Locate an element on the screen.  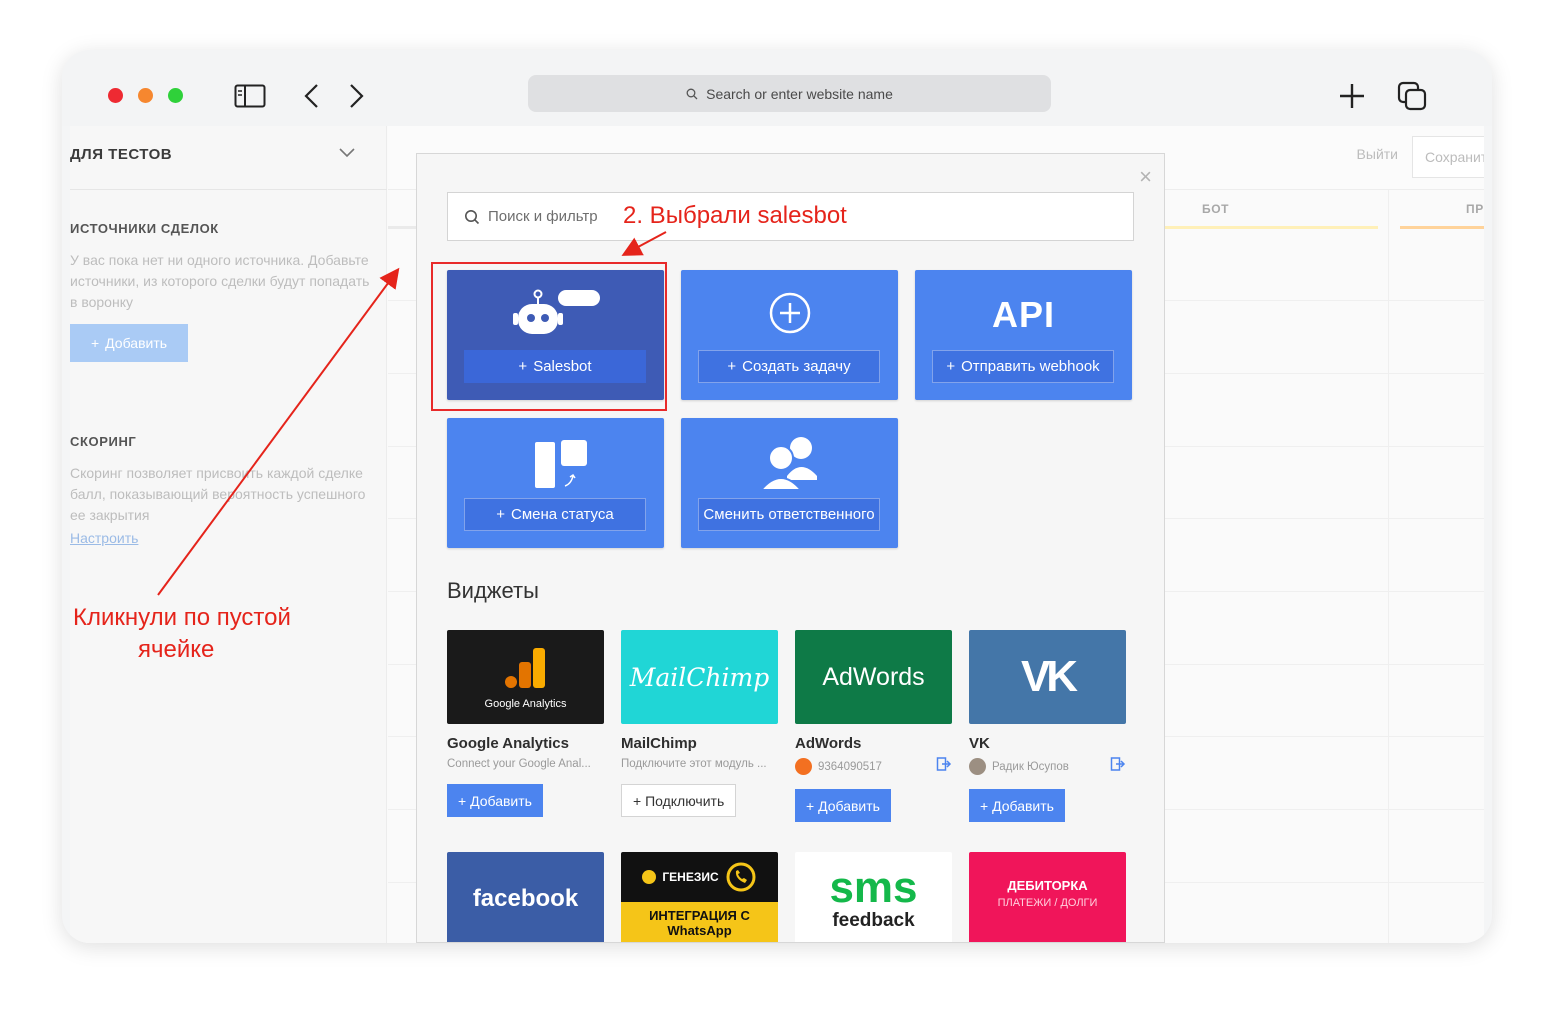
tile-label: Отправить webhook is located at coordinates (1030, 366).